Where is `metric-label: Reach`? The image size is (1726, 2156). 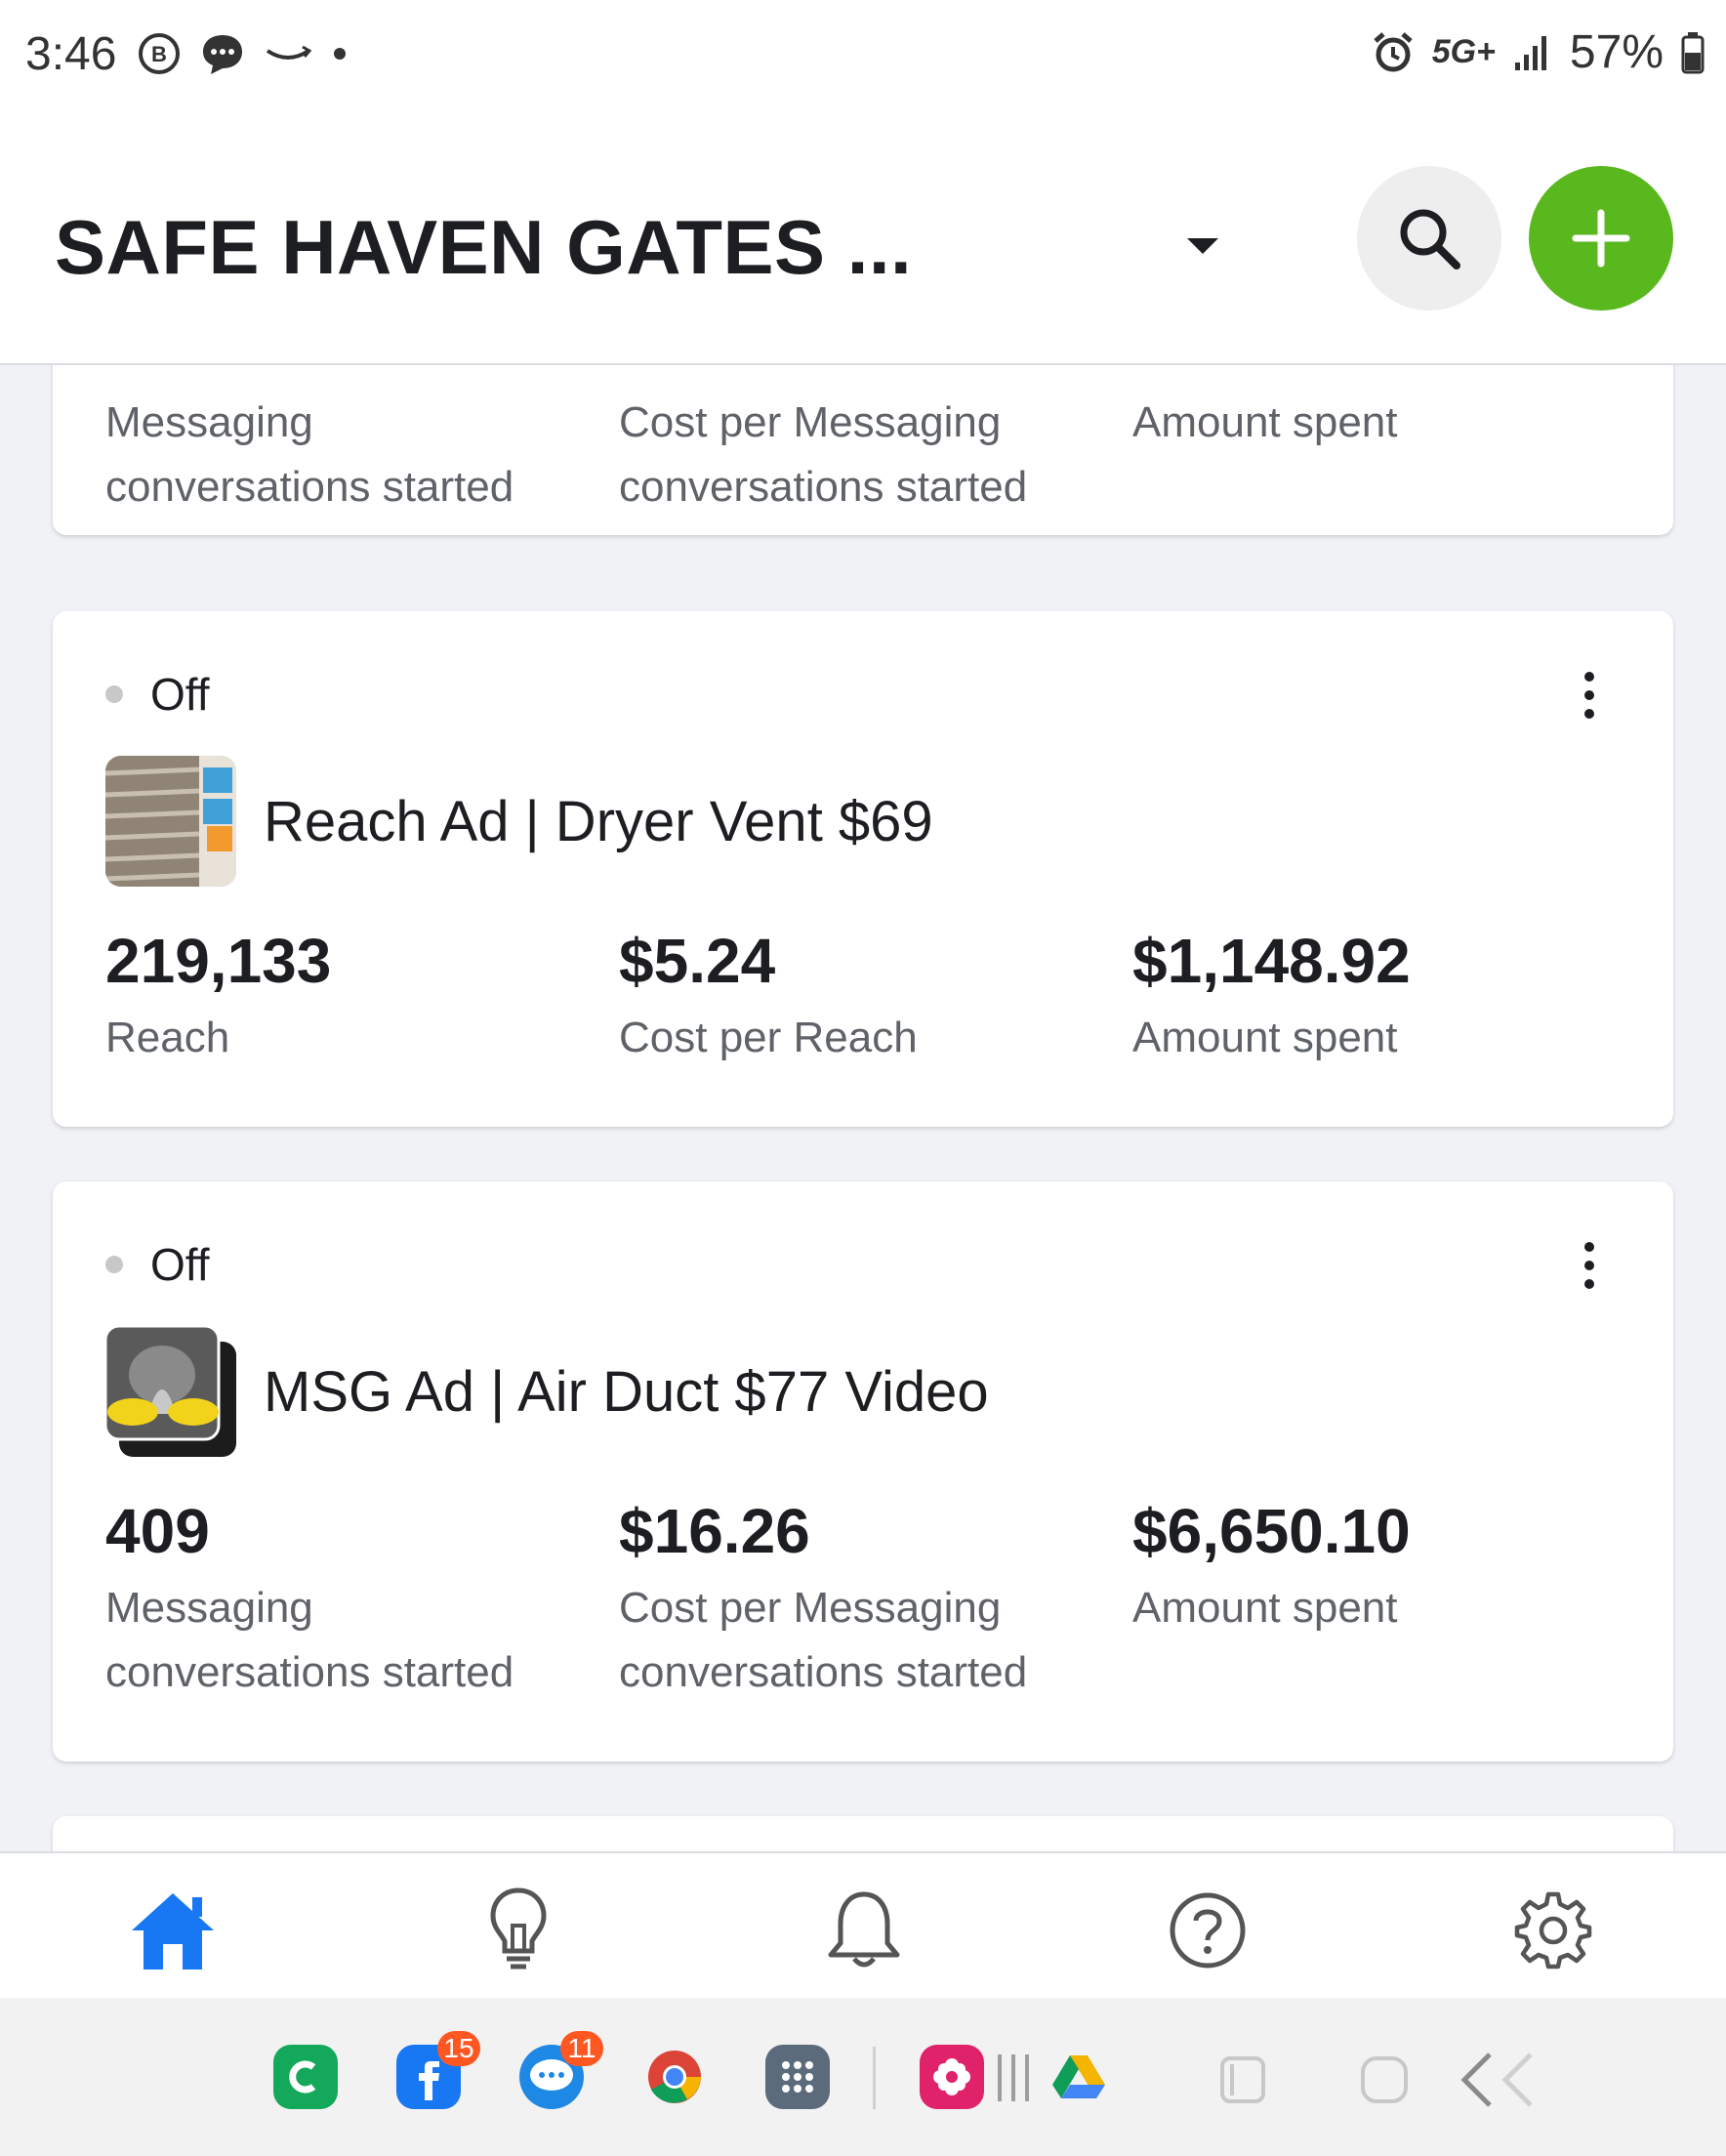 metric-label: Reach is located at coordinates (167, 1037).